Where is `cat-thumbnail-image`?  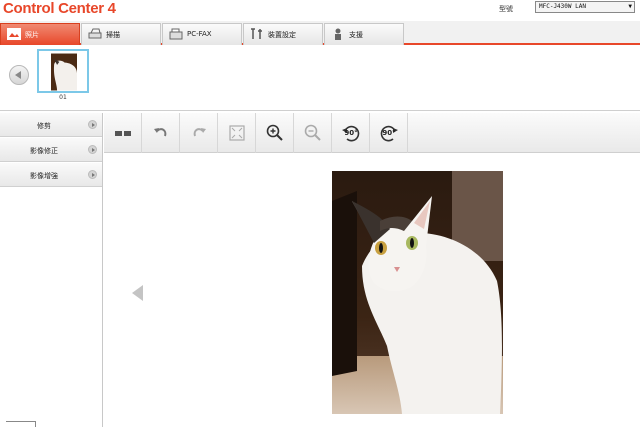 cat-thumbnail-image is located at coordinates (64, 72).